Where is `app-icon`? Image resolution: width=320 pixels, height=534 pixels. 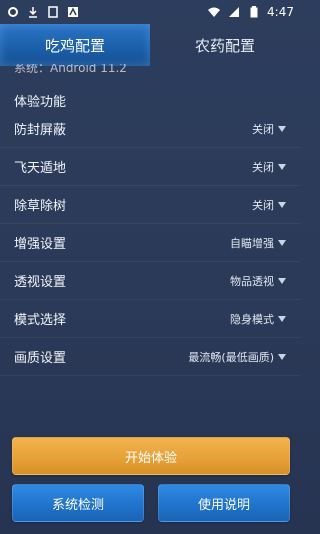
app-icon is located at coordinates (73, 12).